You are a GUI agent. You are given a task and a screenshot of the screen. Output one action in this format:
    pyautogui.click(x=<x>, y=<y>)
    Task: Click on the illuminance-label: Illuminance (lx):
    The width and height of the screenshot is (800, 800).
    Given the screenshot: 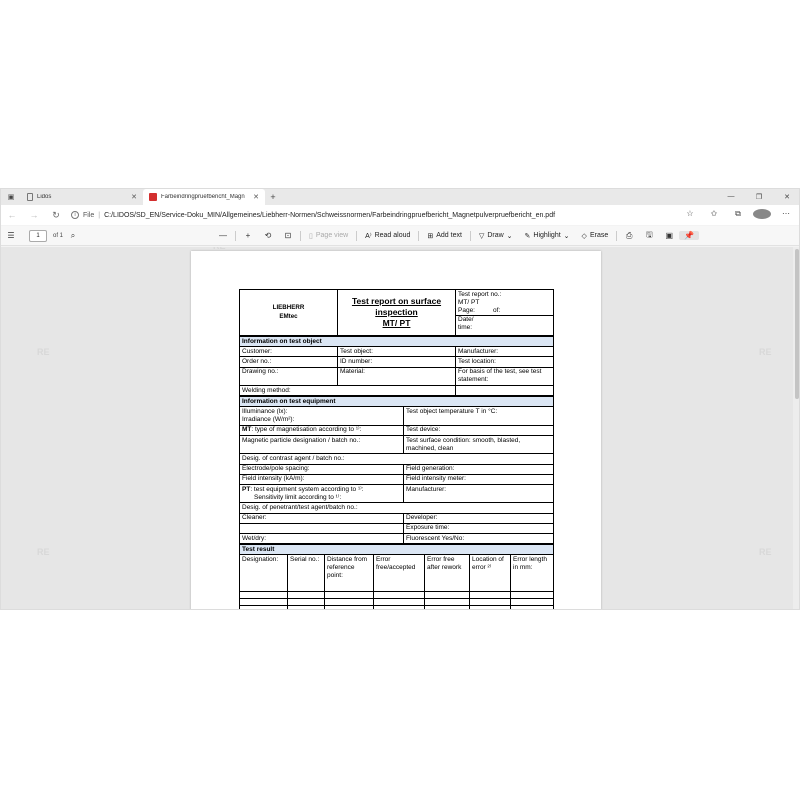 What is the action you would take?
    pyautogui.click(x=265, y=411)
    